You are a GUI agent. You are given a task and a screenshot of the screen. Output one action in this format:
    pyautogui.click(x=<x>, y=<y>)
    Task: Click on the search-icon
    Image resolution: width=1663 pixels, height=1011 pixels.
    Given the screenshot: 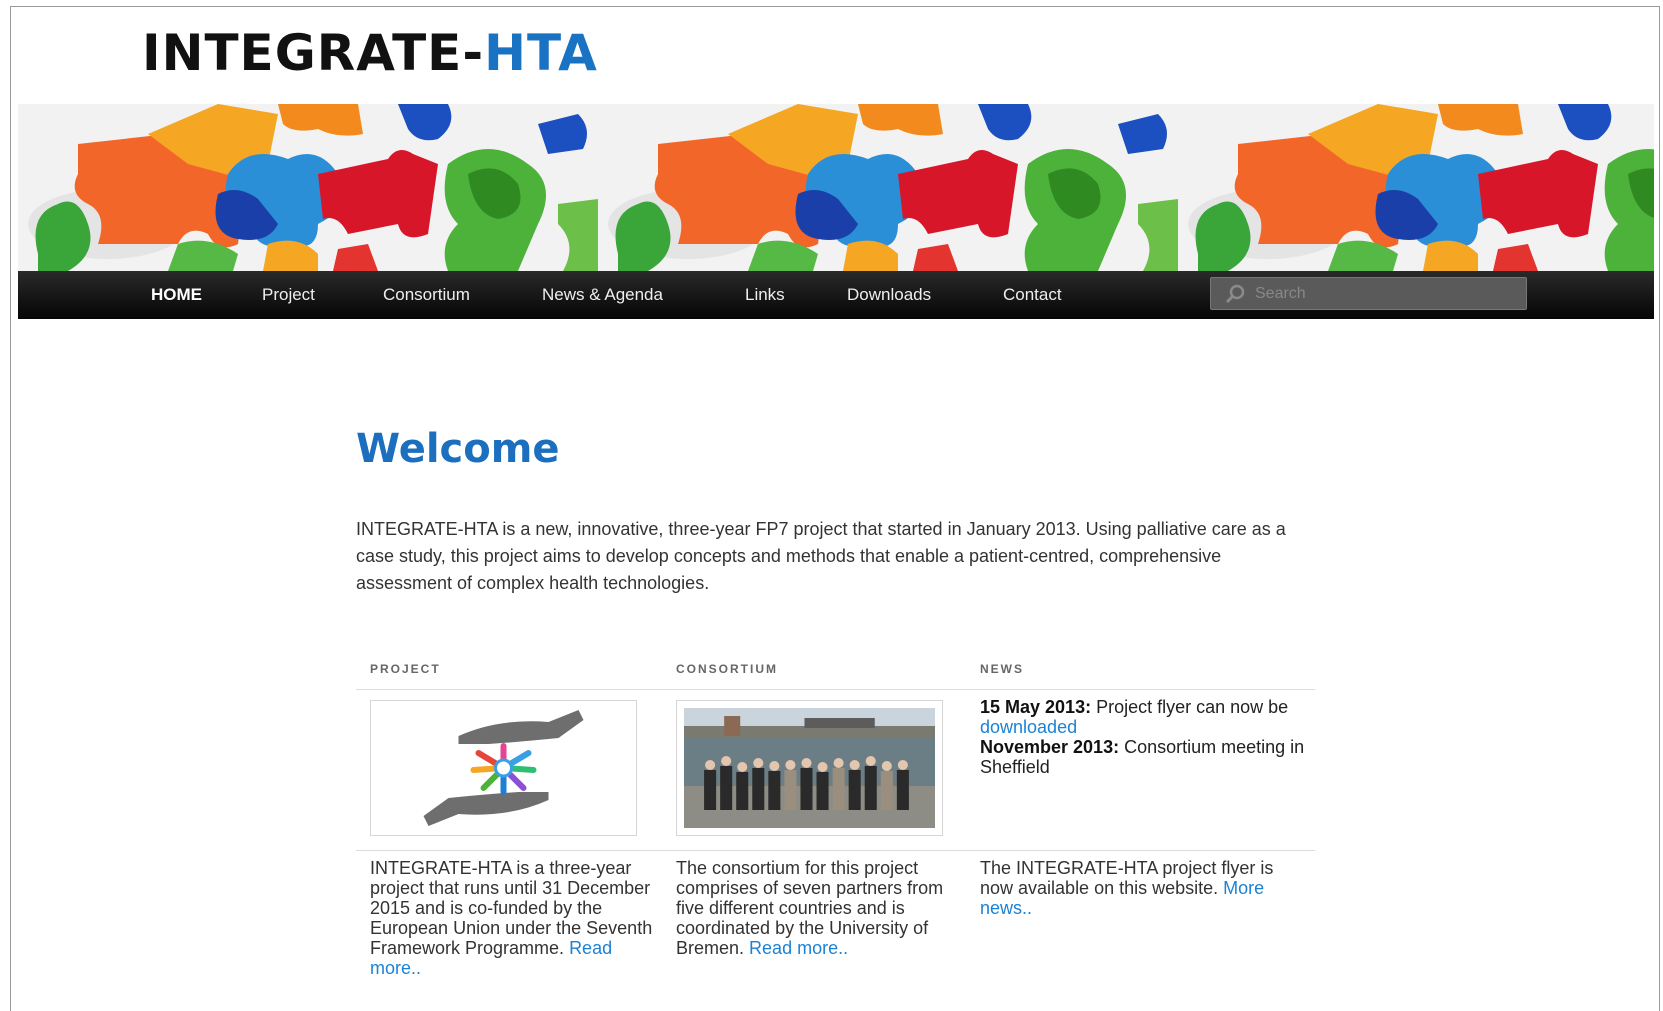 What is the action you would take?
    pyautogui.click(x=1235, y=294)
    